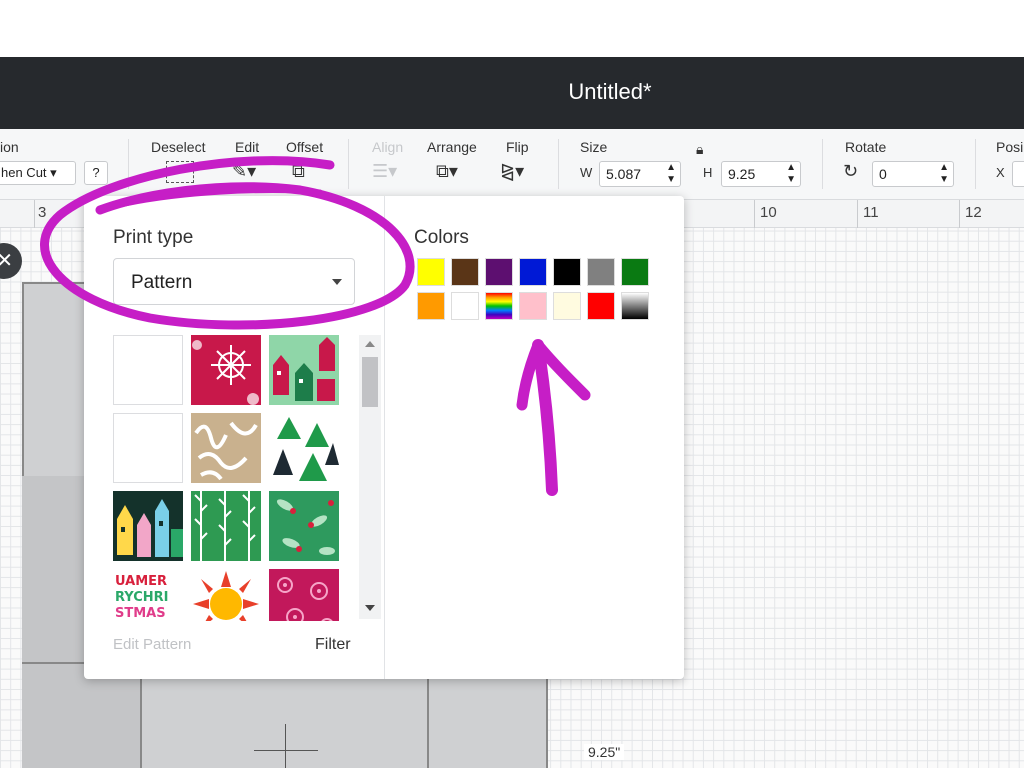  I want to click on colors-label: Colors, so click(441, 237).